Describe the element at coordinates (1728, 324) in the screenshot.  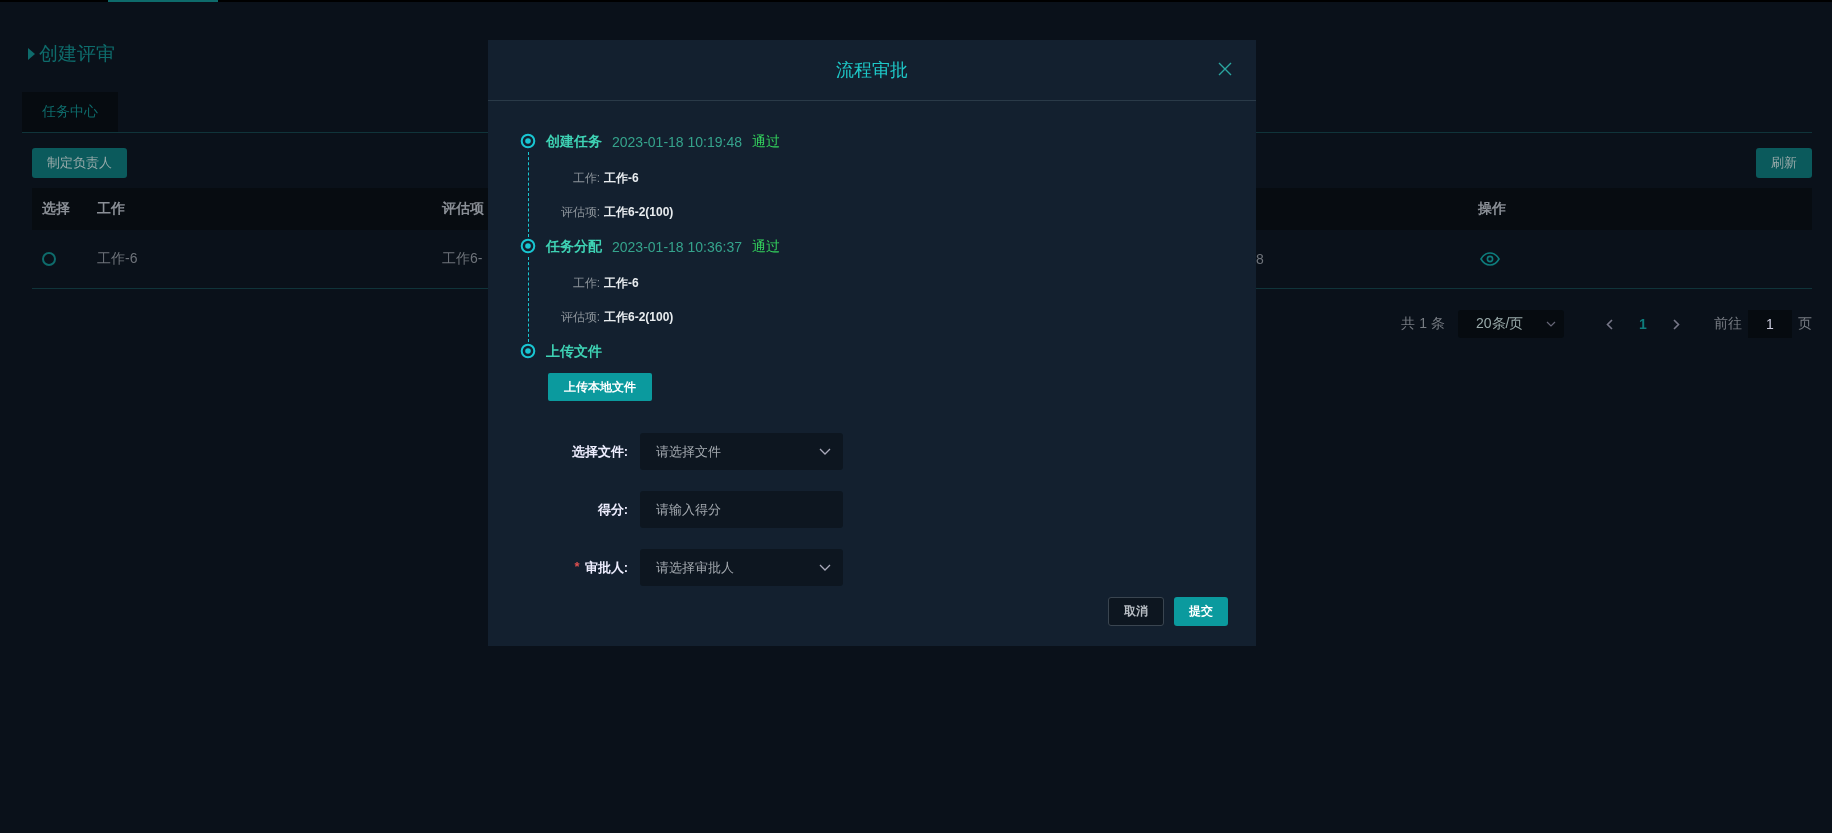
I see `goto-label: 前往` at that location.